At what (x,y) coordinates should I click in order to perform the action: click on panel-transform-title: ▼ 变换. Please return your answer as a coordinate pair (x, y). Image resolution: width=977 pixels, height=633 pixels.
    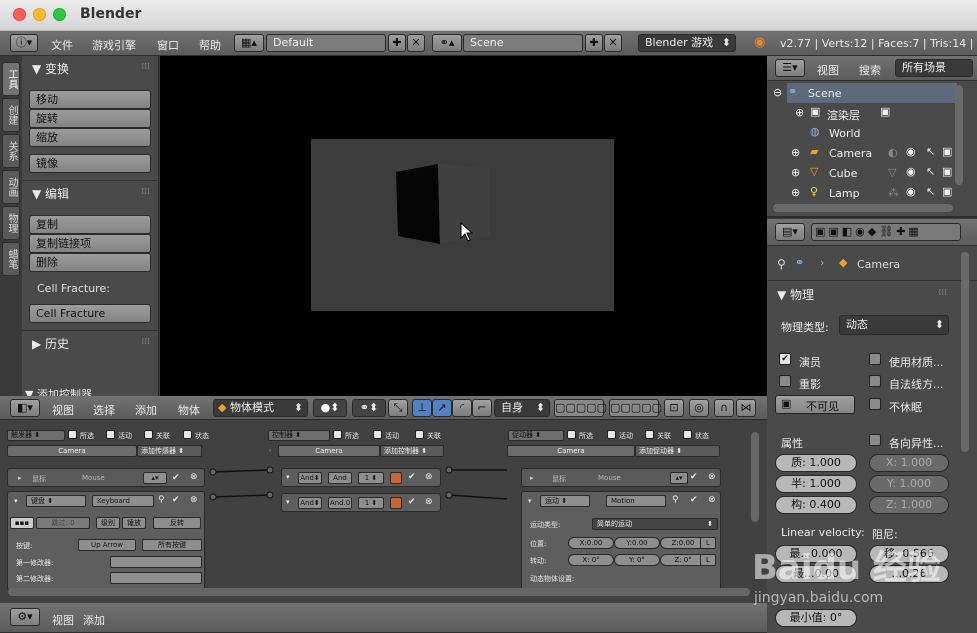
    Looking at the image, I should click on (50, 68).